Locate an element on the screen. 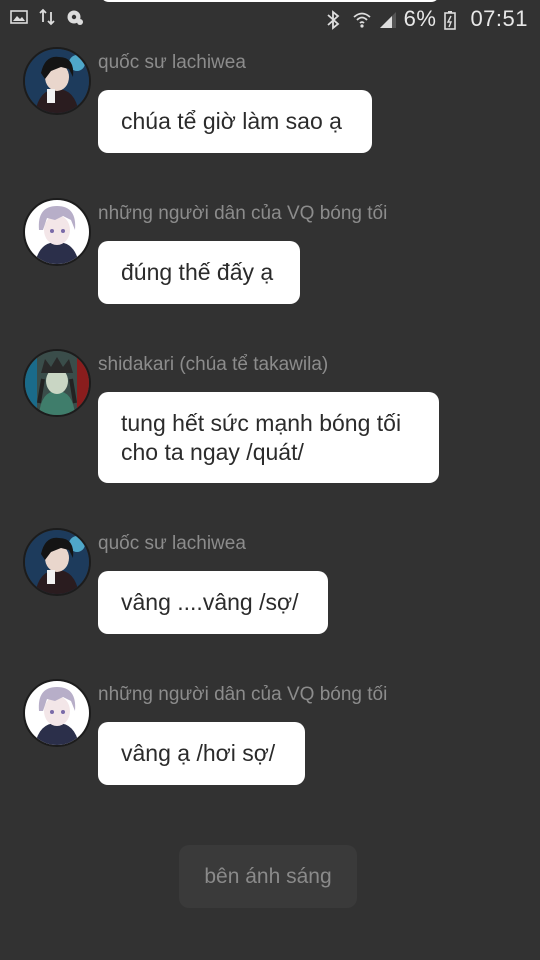 This screenshot has width=540, height=960. bluetooth-icon is located at coordinates (335, 20).